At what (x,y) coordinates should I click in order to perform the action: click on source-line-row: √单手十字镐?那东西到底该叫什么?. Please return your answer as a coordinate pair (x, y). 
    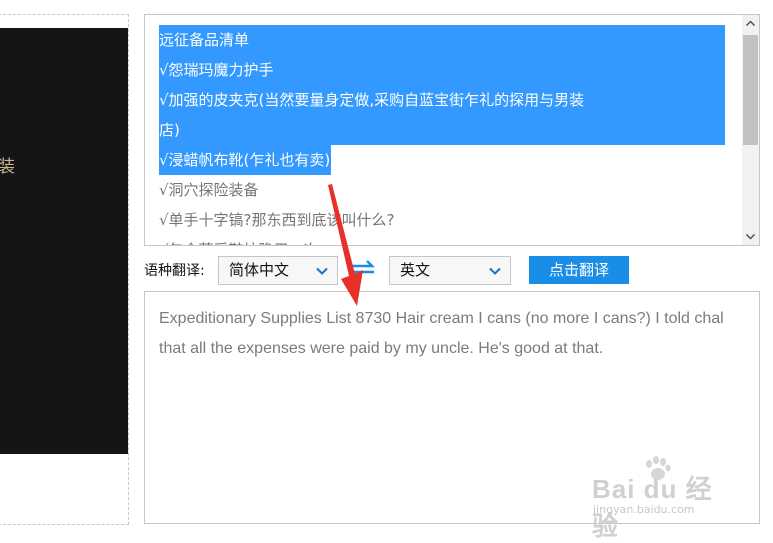
    Looking at the image, I should click on (441, 220).